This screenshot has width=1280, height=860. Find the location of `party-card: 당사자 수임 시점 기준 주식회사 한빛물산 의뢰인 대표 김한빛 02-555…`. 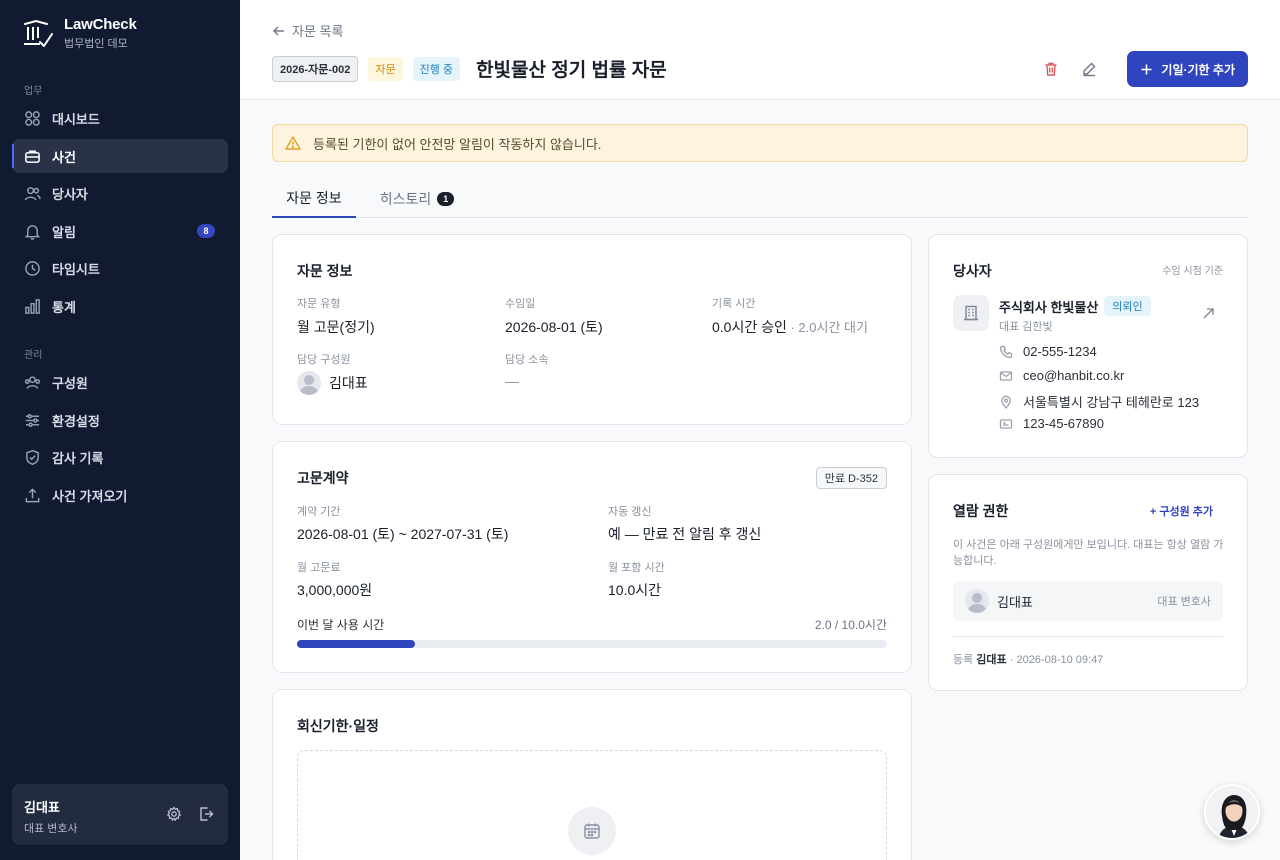

party-card: 당사자 수임 시점 기준 주식회사 한빛물산 의뢰인 대표 김한빛 02-555… is located at coordinates (1088, 346).